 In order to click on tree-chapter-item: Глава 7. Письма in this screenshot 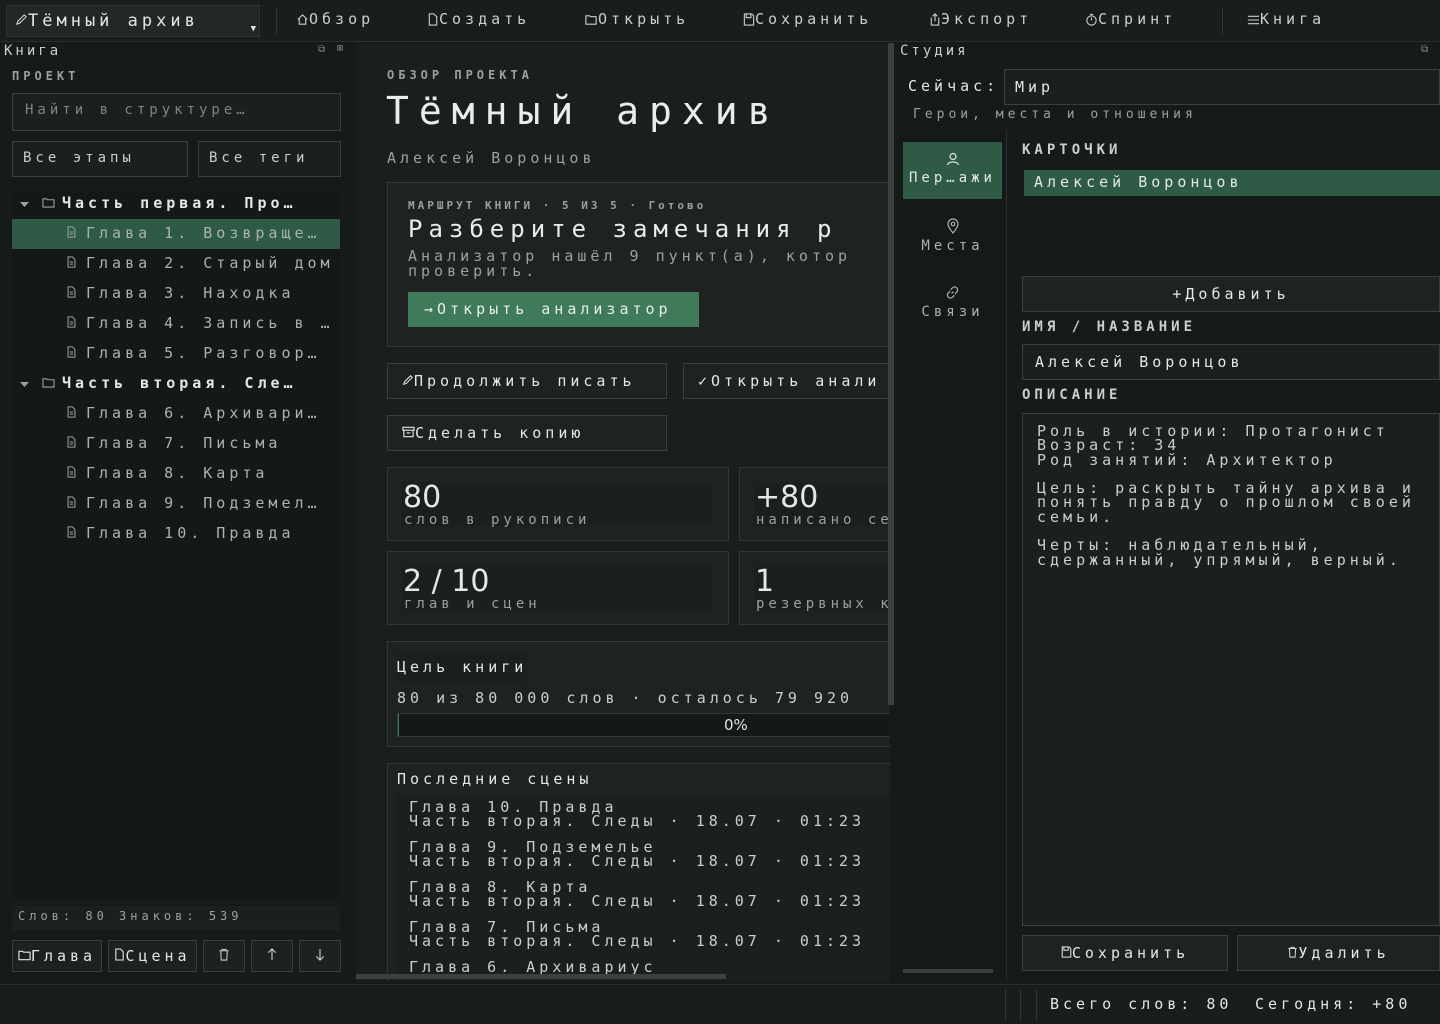, I will do `click(176, 444)`.